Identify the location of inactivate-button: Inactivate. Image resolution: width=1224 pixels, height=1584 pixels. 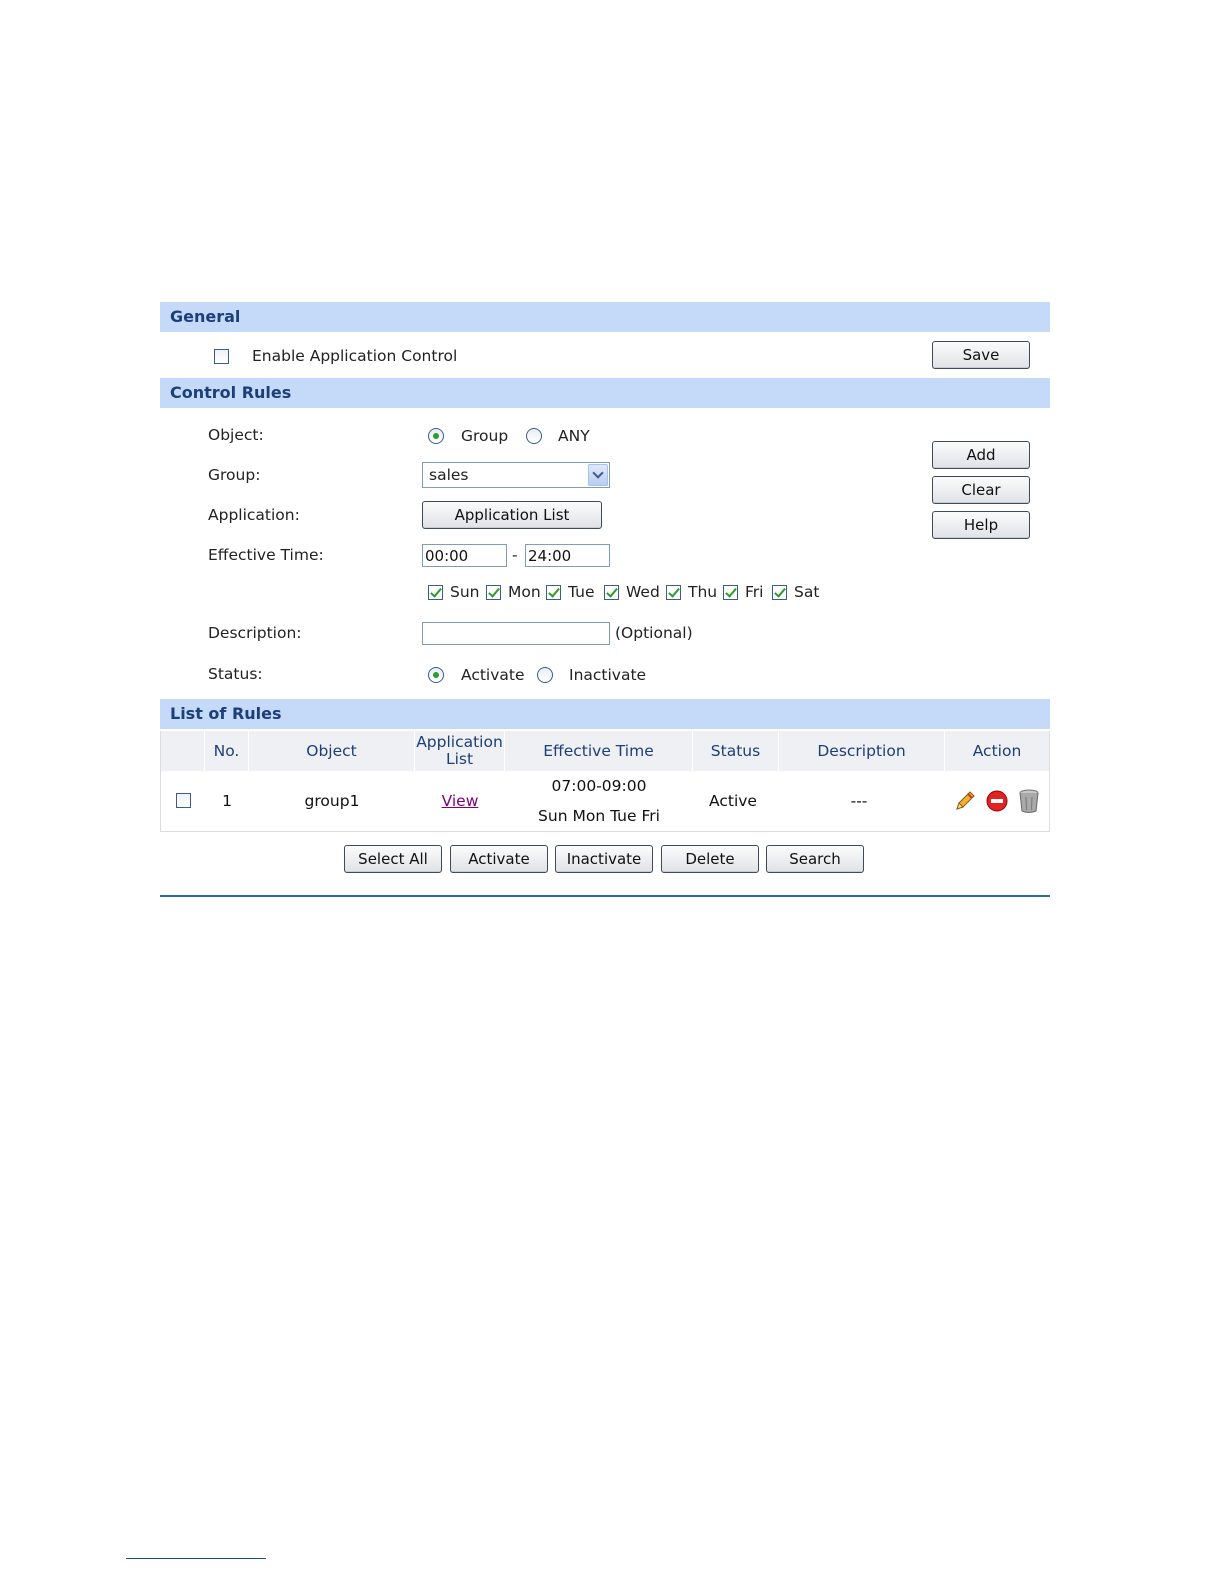
(604, 859).